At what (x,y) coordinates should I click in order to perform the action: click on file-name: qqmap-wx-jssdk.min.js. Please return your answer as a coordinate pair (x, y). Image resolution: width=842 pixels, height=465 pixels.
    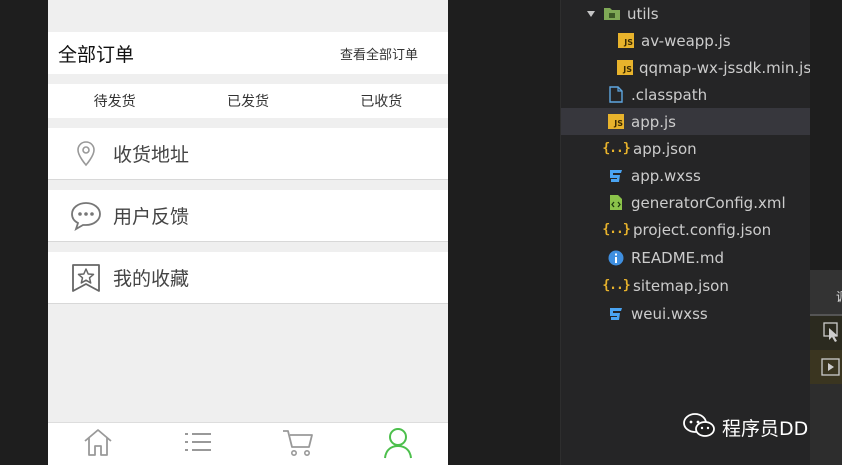
    Looking at the image, I should click on (725, 67).